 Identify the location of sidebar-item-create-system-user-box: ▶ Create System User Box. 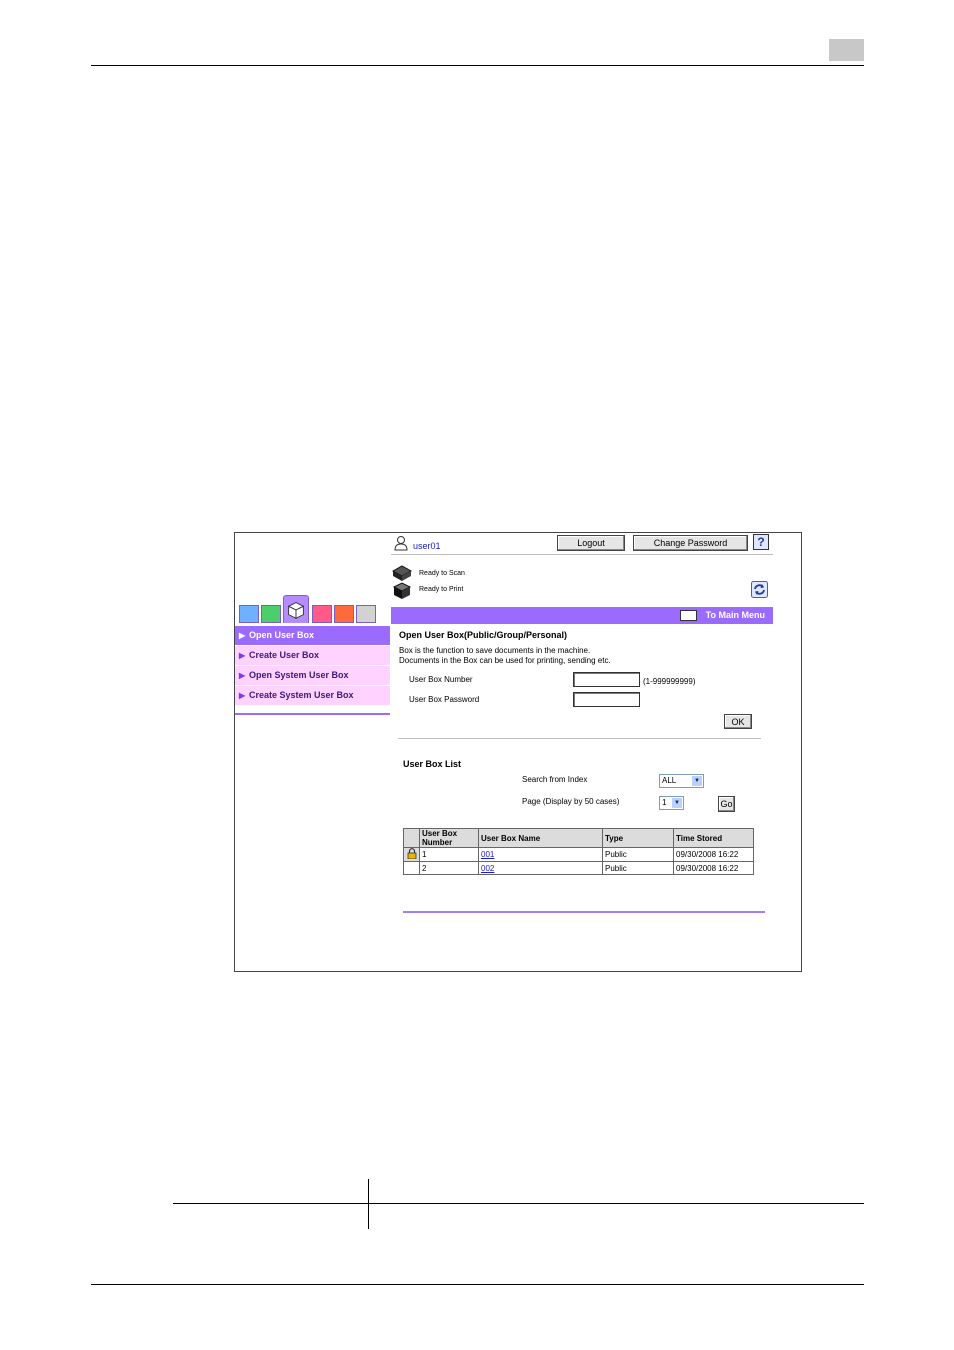
(312, 695).